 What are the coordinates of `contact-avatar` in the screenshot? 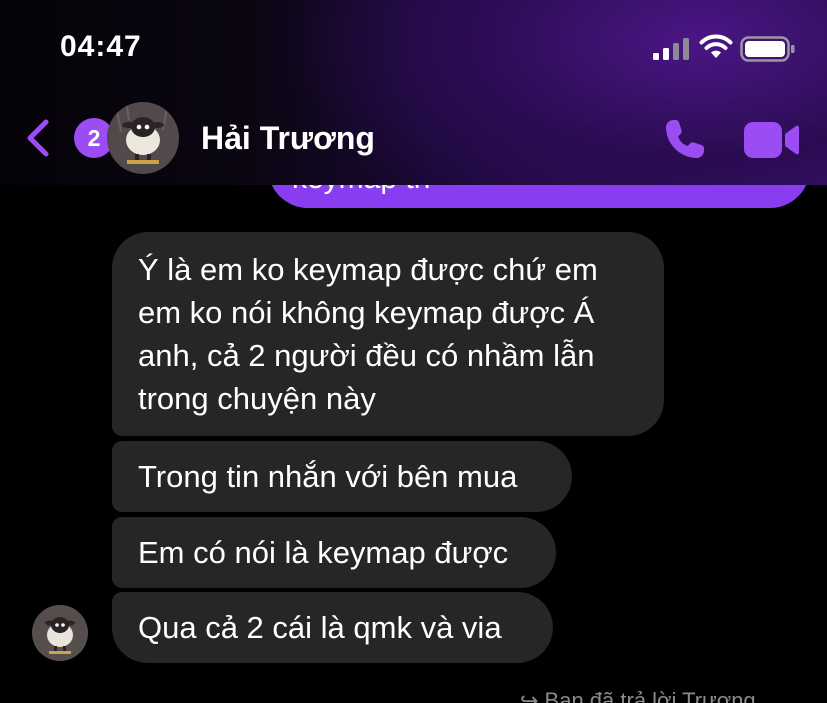 It's located at (143, 138).